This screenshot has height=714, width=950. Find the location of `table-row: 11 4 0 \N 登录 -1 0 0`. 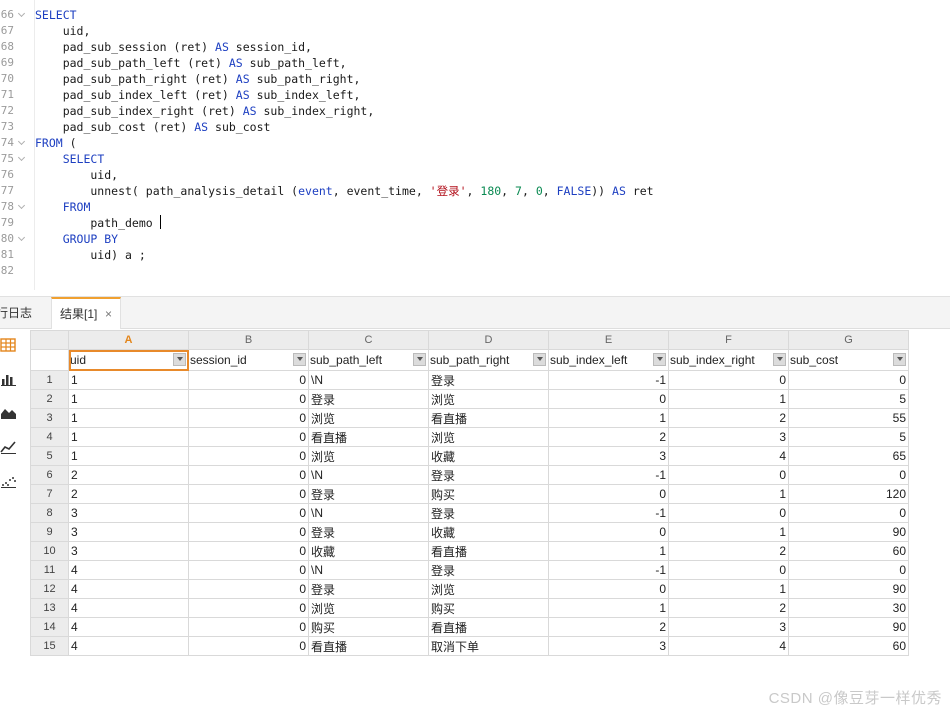

table-row: 11 4 0 \N 登录 -1 0 0 is located at coordinates (469, 570).